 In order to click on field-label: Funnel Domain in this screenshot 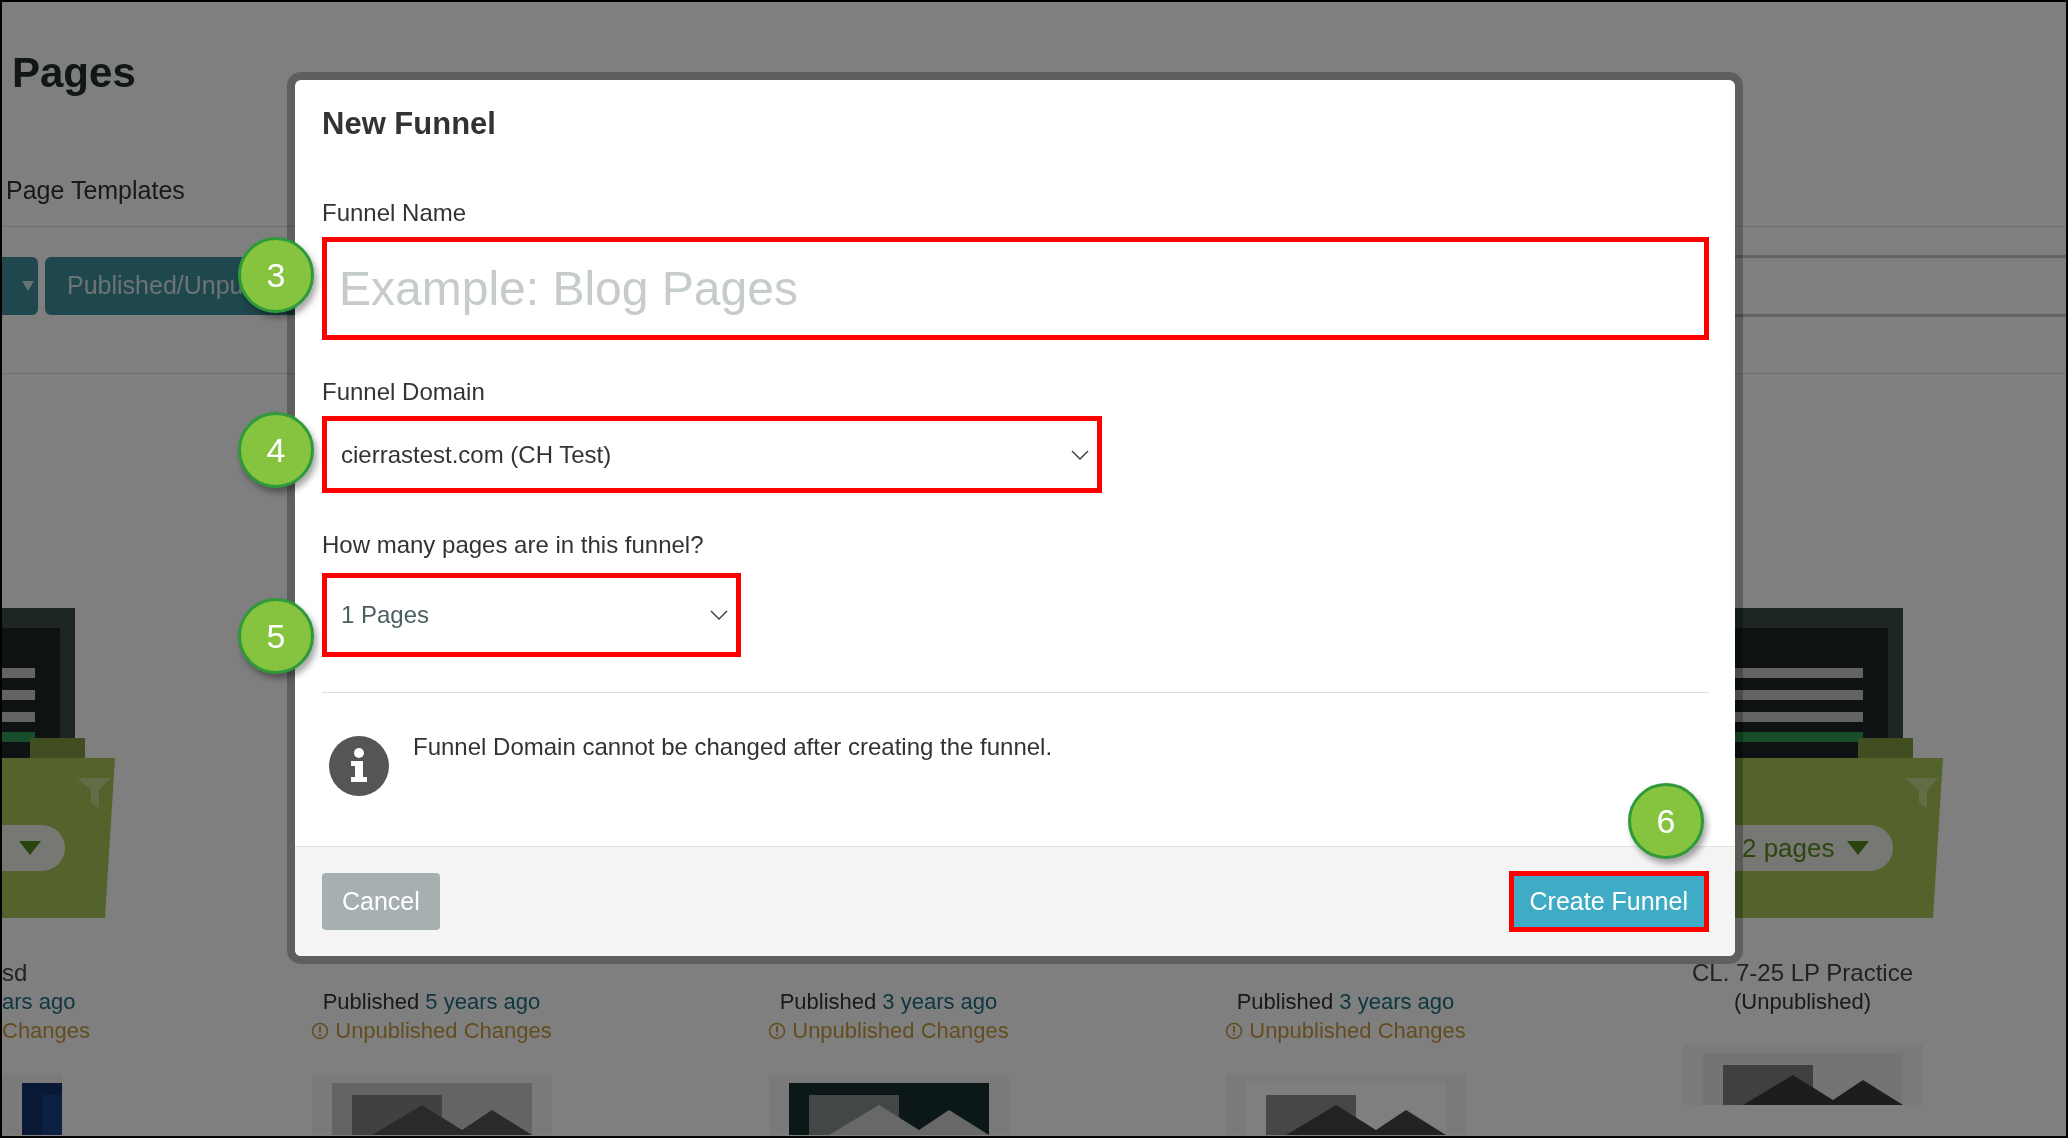, I will do `click(404, 392)`.